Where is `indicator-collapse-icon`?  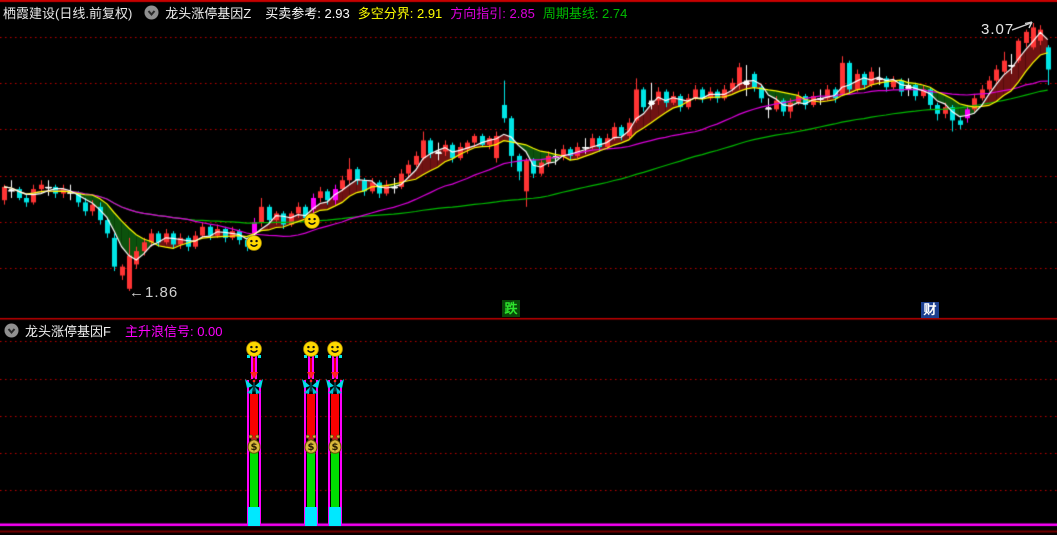 indicator-collapse-icon is located at coordinates (151, 12).